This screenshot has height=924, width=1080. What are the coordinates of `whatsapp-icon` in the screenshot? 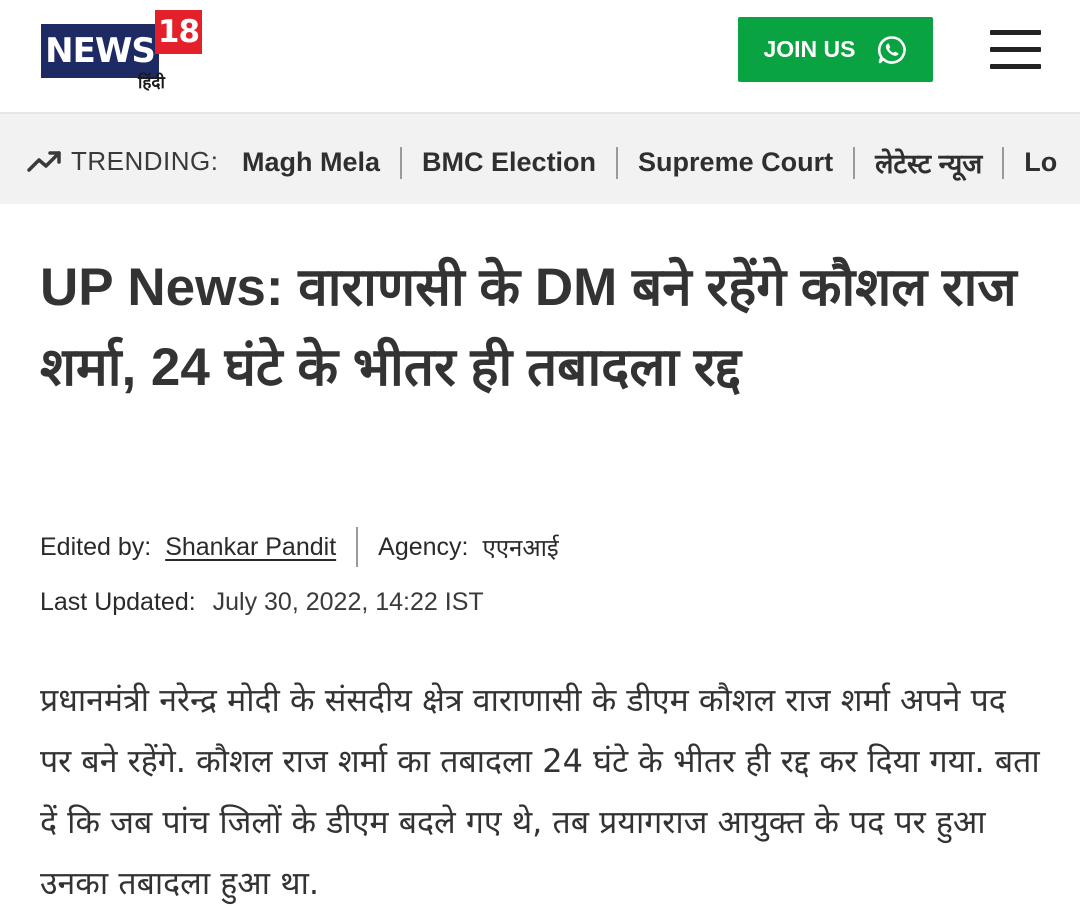 It's located at (891, 49).